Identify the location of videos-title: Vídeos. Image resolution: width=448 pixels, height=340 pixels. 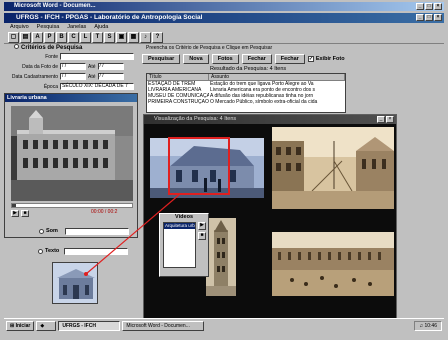
(184, 217).